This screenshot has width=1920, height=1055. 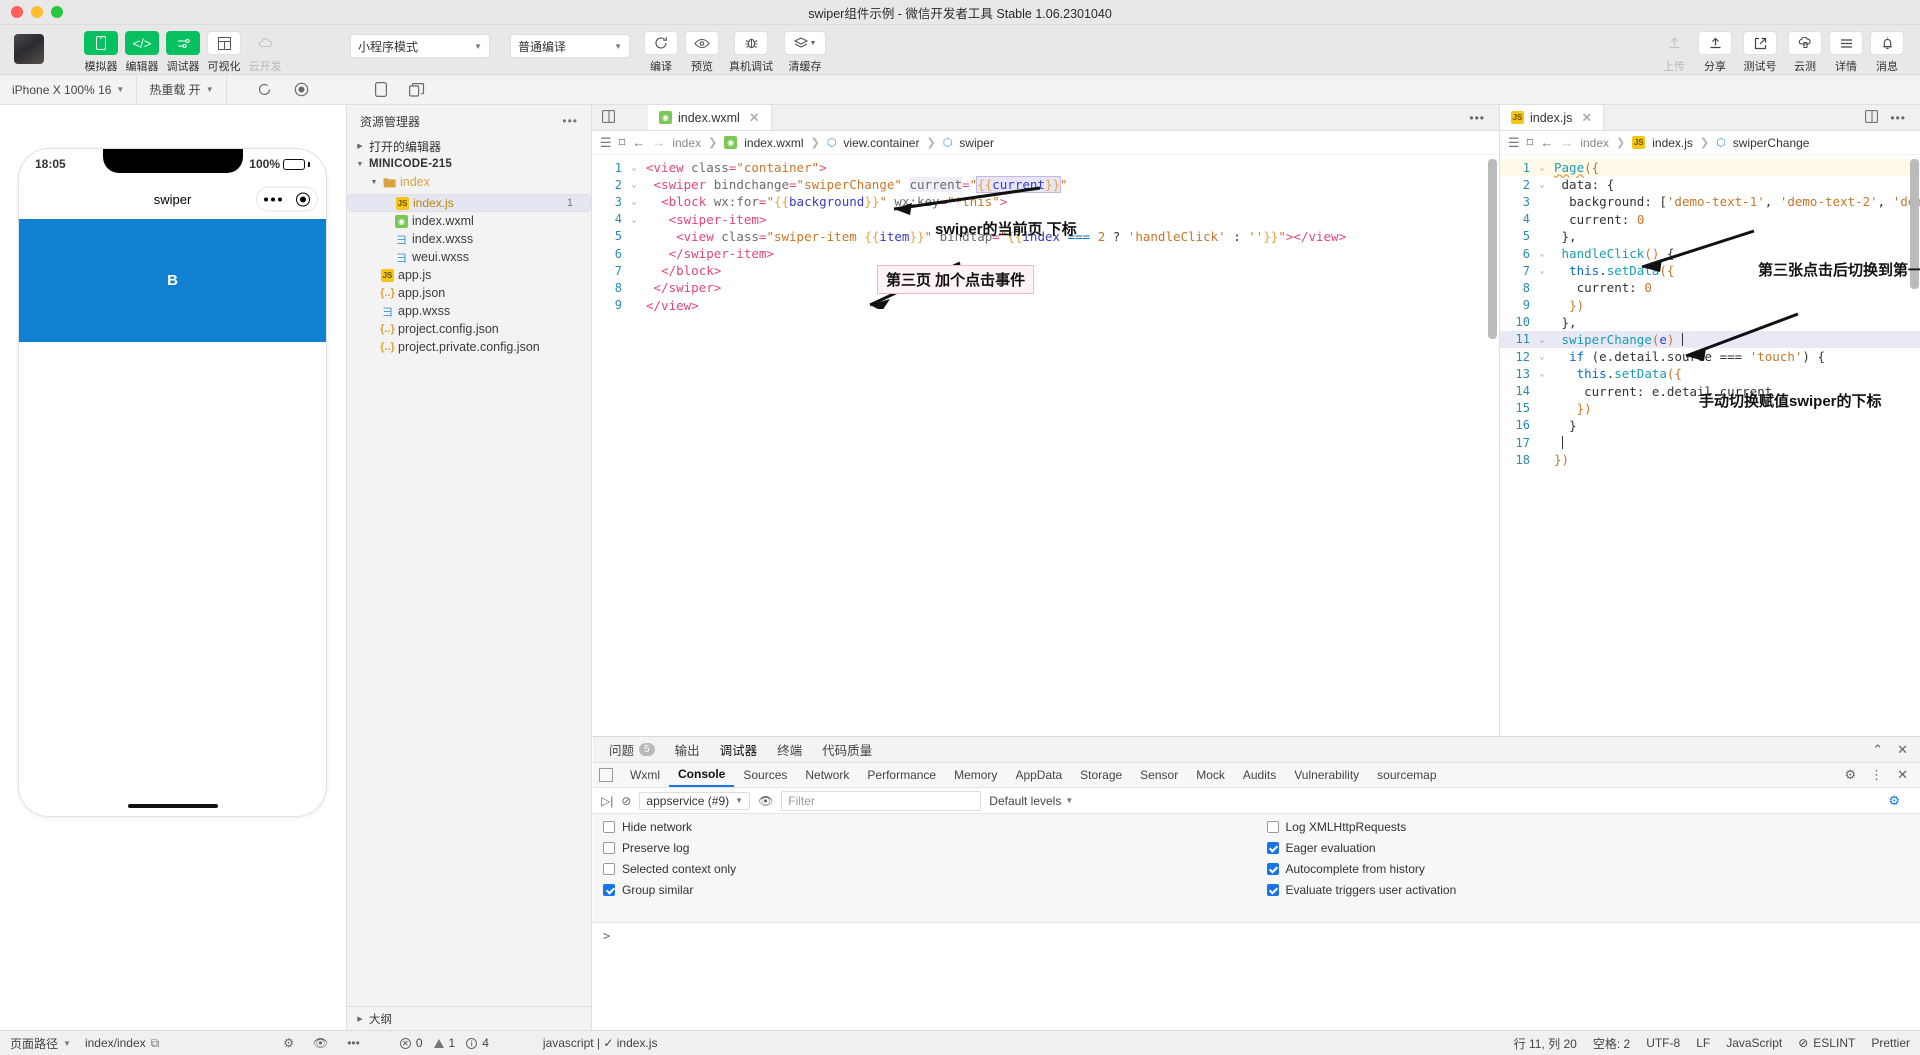 What do you see at coordinates (1611, 1043) in the screenshot?
I see `status-spaces: 空格: 2` at bounding box center [1611, 1043].